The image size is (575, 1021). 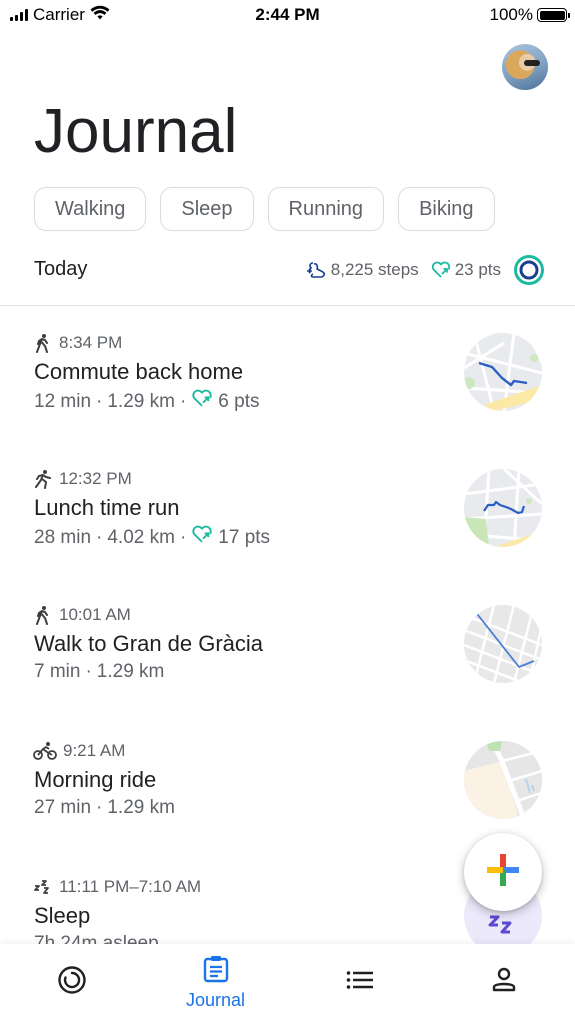 What do you see at coordinates (95, 779) in the screenshot?
I see `entry-title: Morning ride` at bounding box center [95, 779].